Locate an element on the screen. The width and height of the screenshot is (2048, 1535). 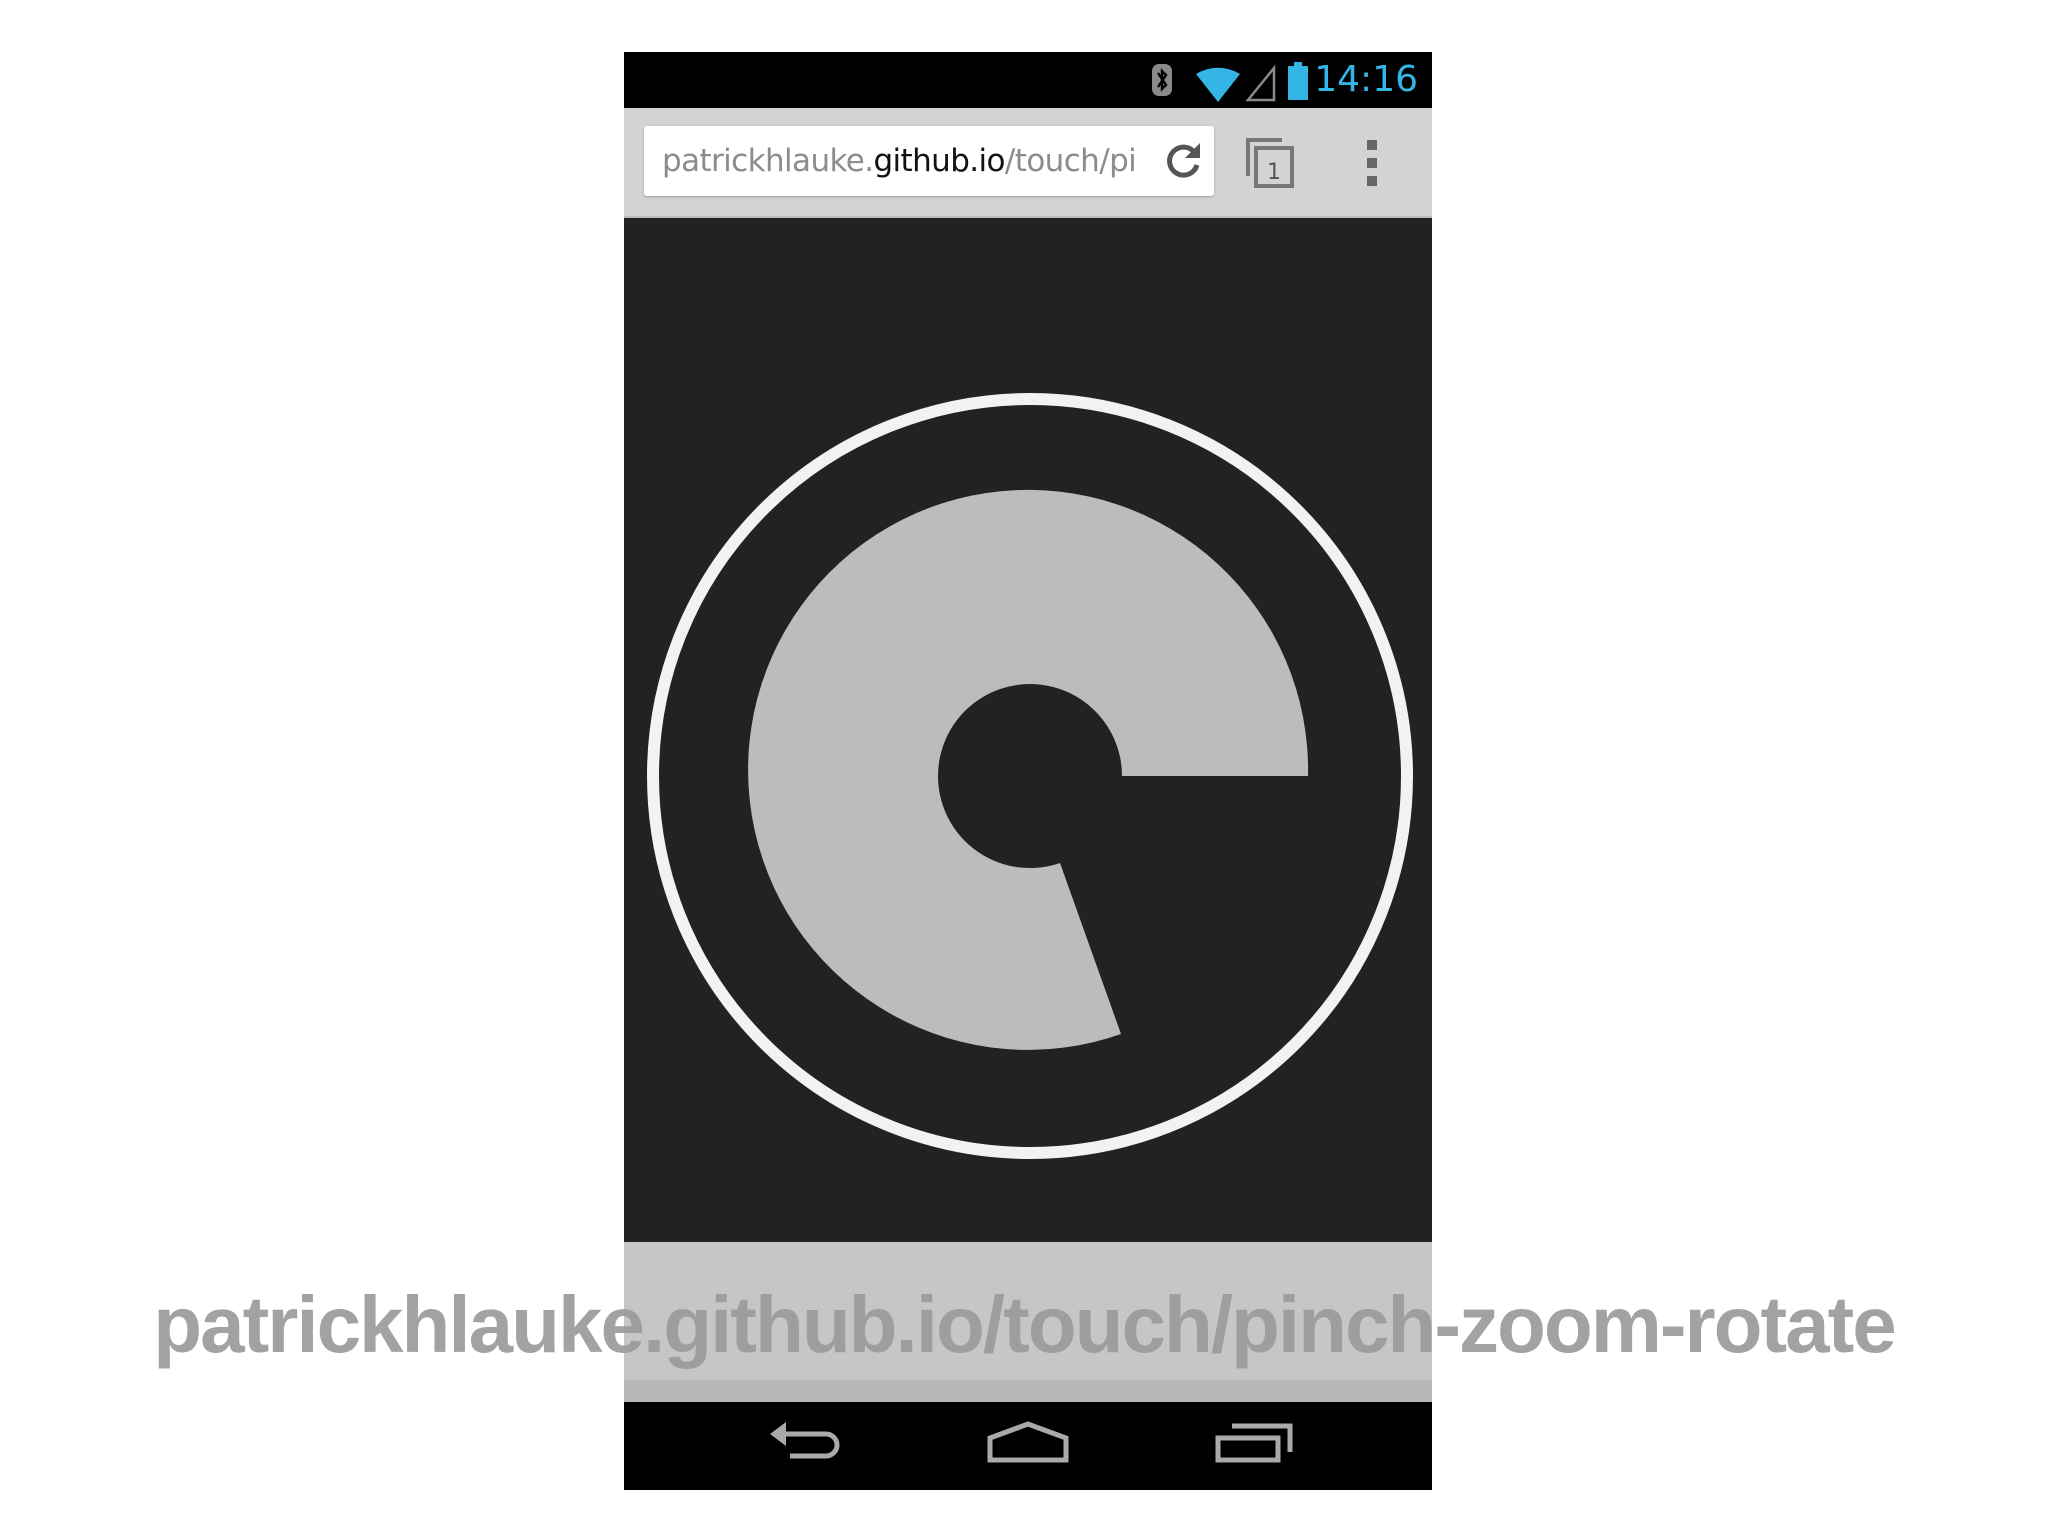
status-clock: 14:16 is located at coordinates (1366, 79).